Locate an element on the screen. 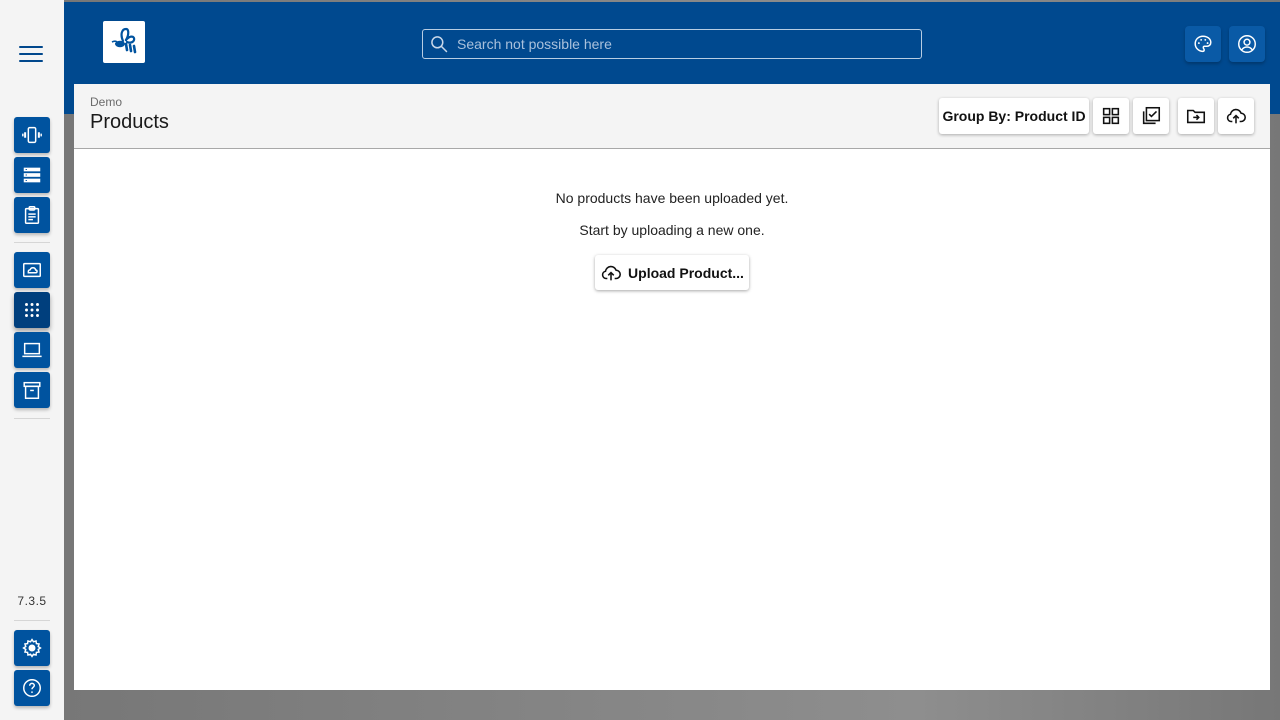 This screenshot has height=720, width=1280. rail-item-cloud-frame is located at coordinates (32, 270).